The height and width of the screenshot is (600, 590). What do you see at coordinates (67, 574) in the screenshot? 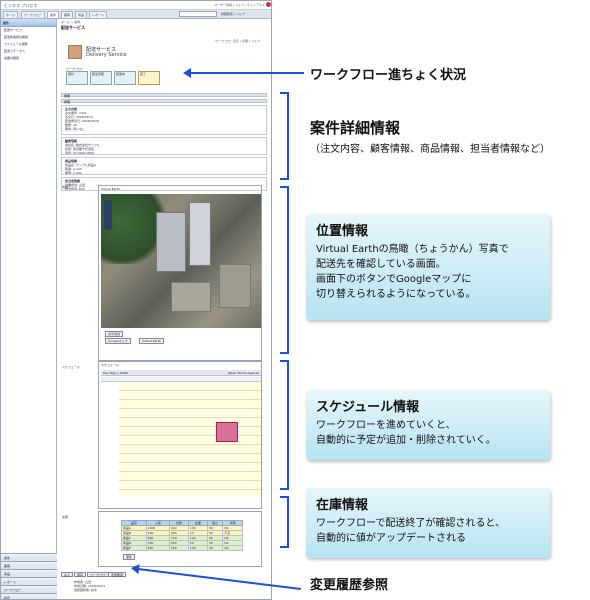
I see `back-button: 戻る` at bounding box center [67, 574].